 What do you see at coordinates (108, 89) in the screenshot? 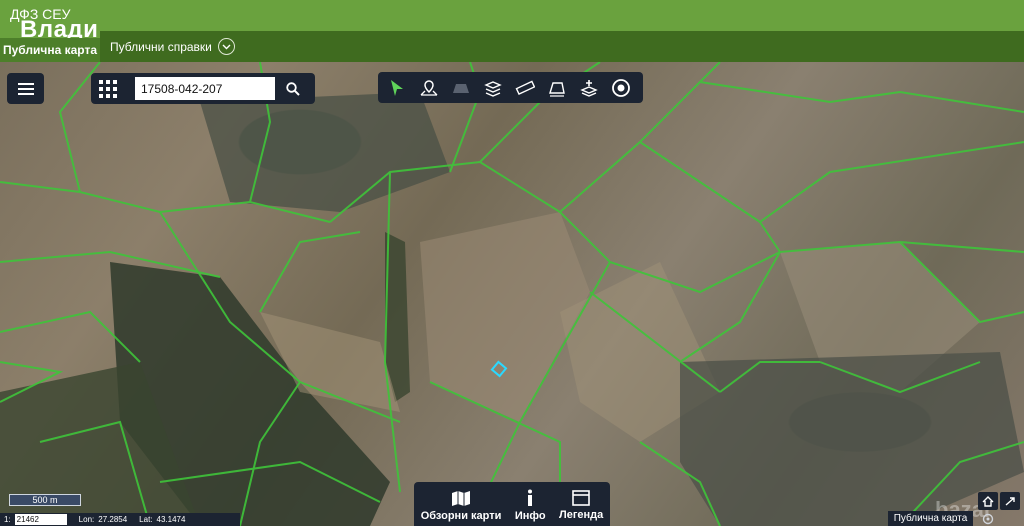
I see `apps-grid-icon` at bounding box center [108, 89].